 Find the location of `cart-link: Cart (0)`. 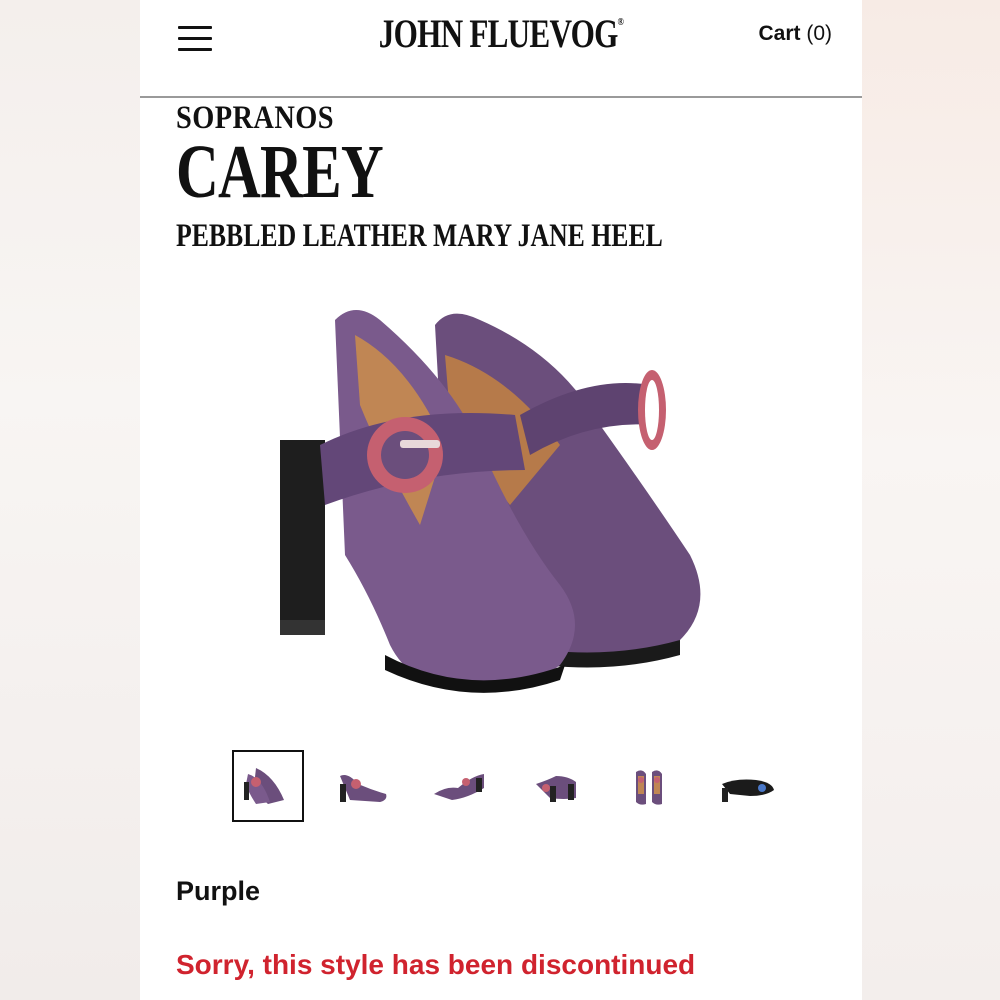

cart-link: Cart (0) is located at coordinates (795, 34).